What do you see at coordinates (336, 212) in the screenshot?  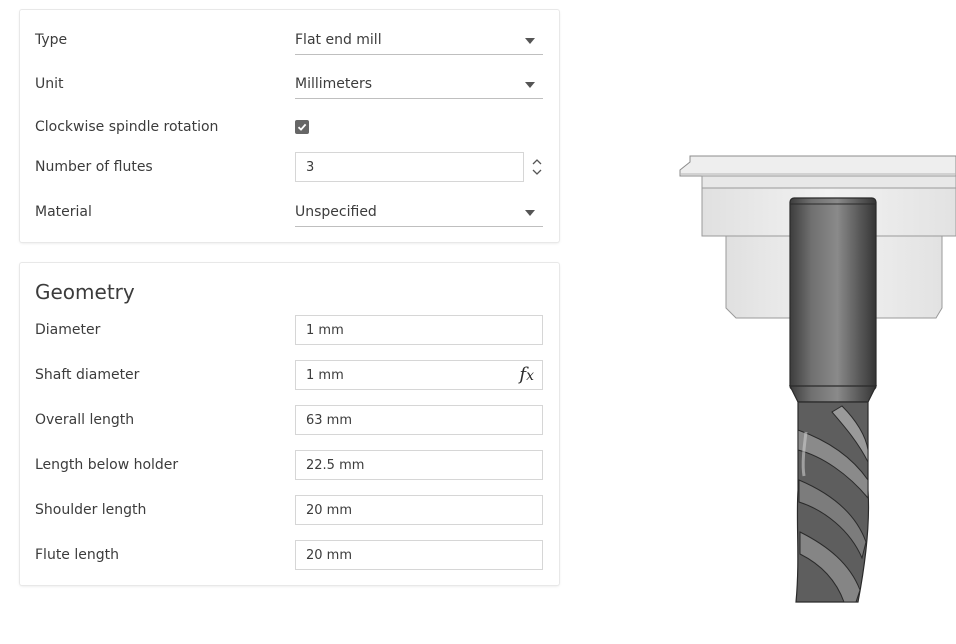 I see `material-select-value: Unspecified` at bounding box center [336, 212].